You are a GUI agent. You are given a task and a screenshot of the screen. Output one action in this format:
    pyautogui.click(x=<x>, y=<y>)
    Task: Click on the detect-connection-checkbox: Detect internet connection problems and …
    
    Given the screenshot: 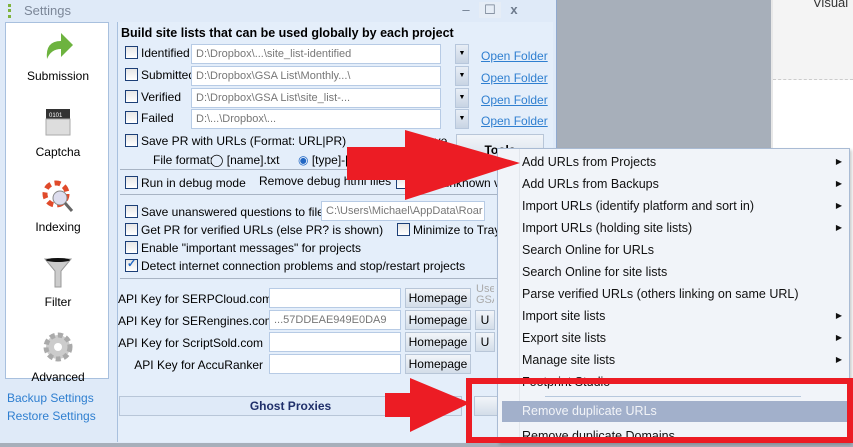 What is the action you would take?
    pyautogui.click(x=295, y=265)
    